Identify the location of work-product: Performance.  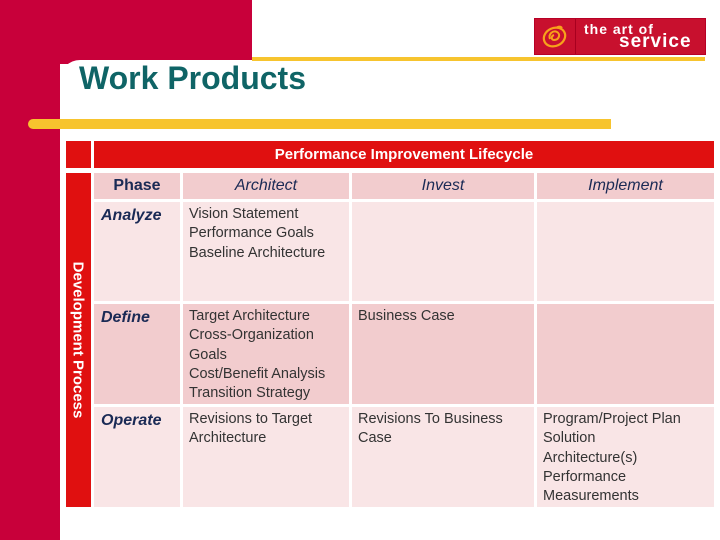
(585, 476).